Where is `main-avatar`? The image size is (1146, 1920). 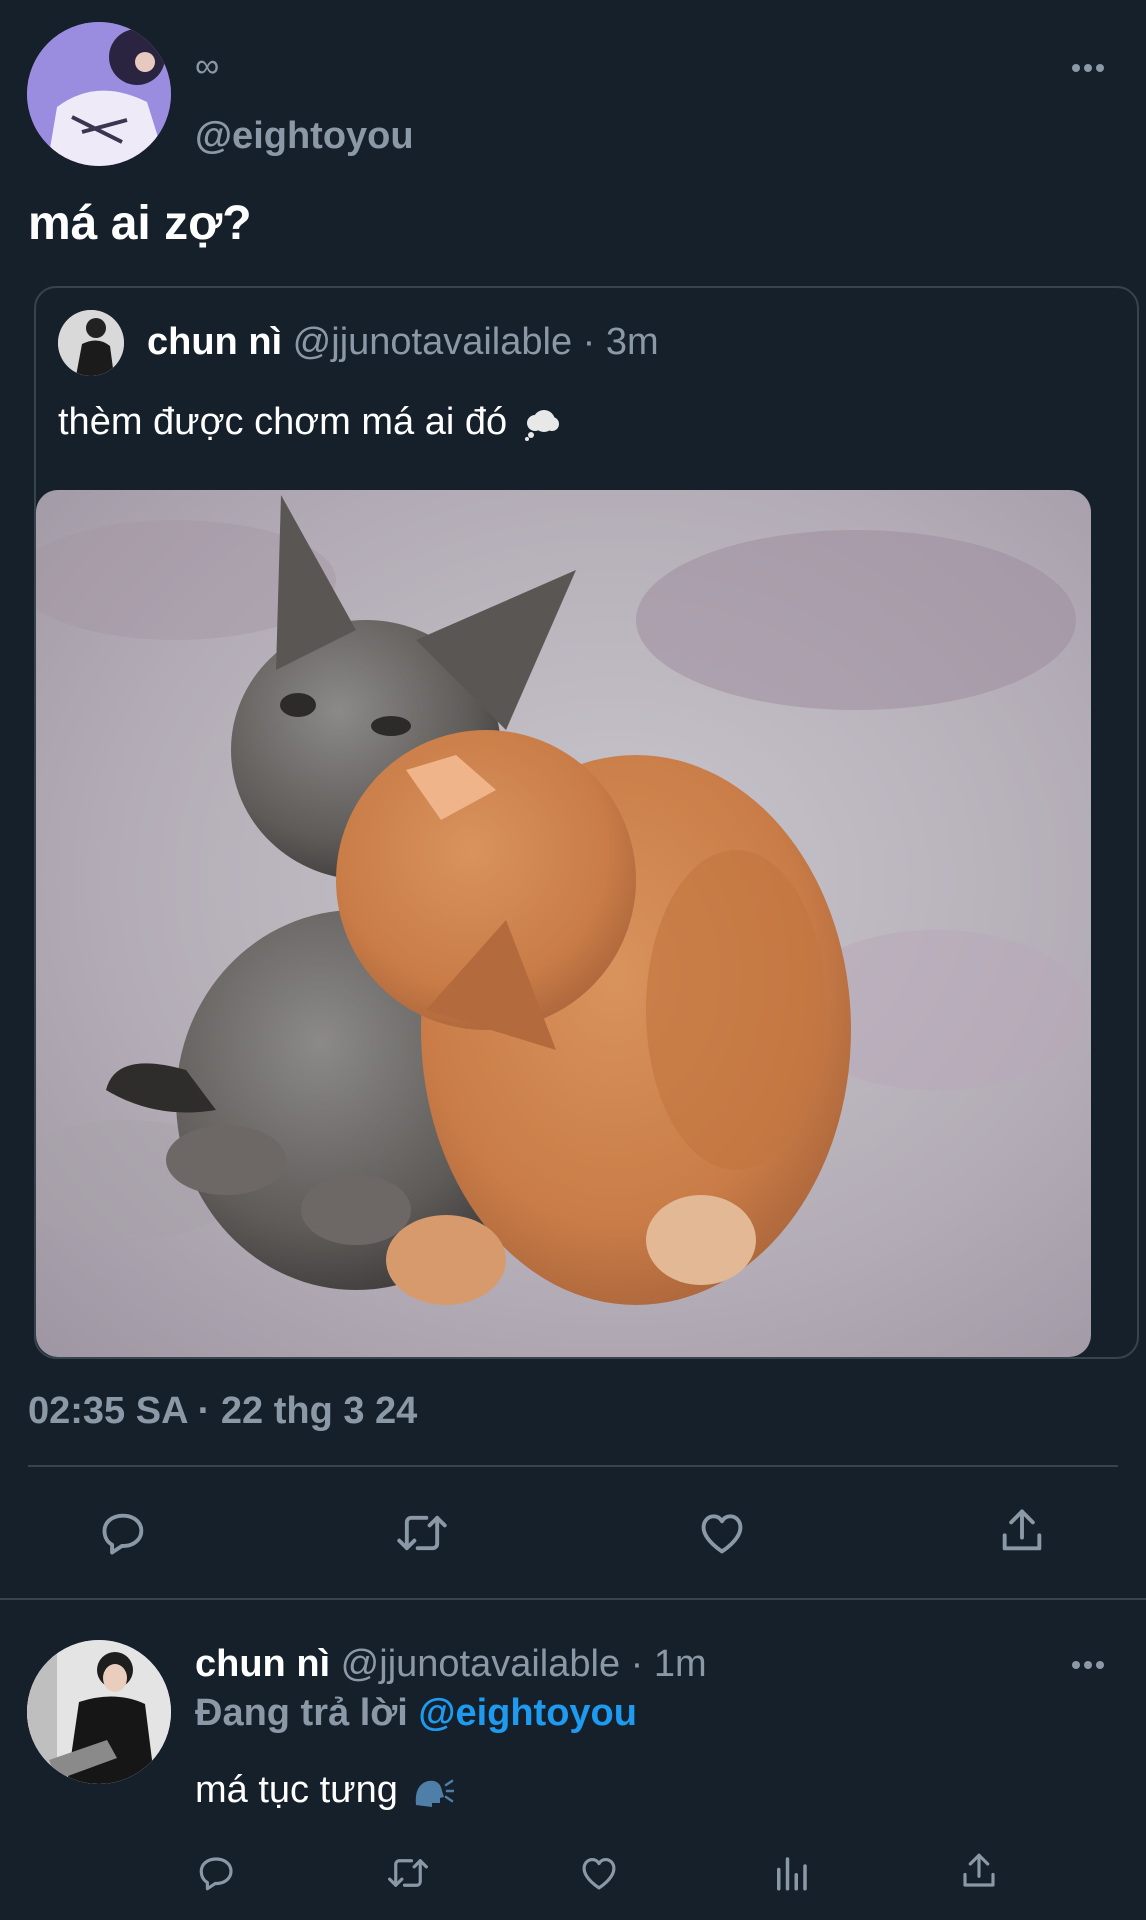 main-avatar is located at coordinates (99, 94).